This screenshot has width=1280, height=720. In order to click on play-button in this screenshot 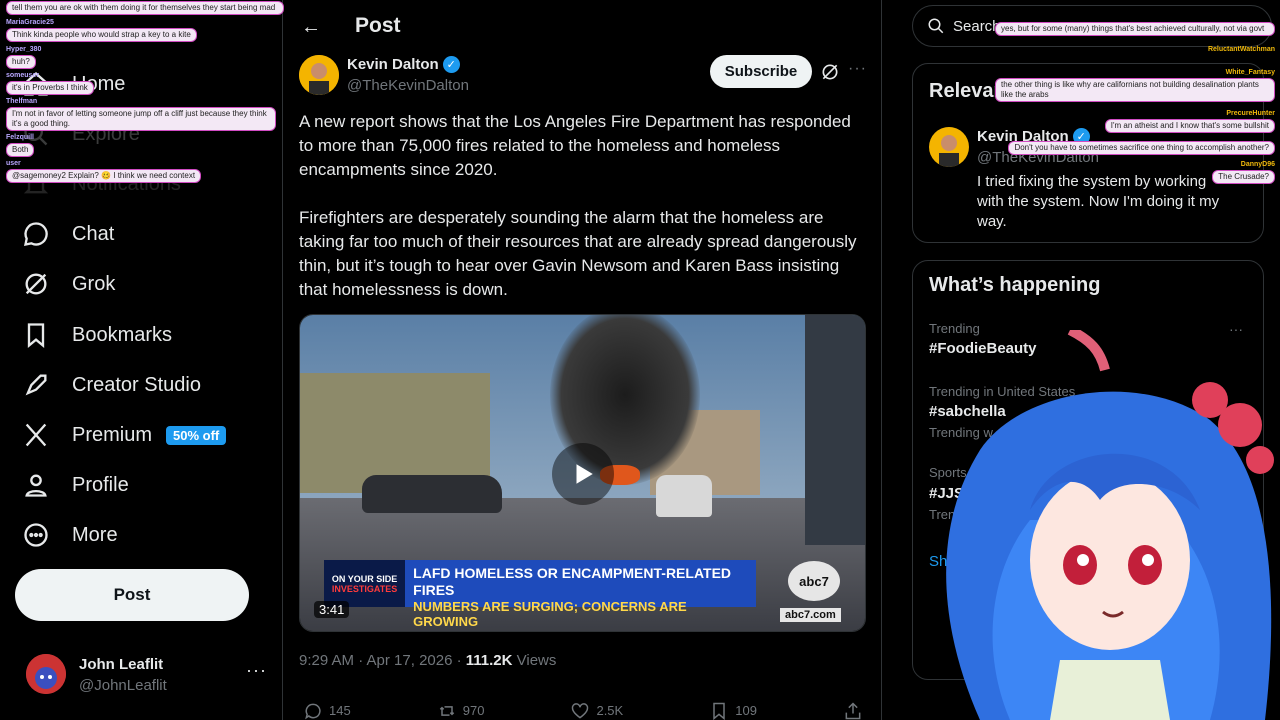, I will do `click(583, 474)`.